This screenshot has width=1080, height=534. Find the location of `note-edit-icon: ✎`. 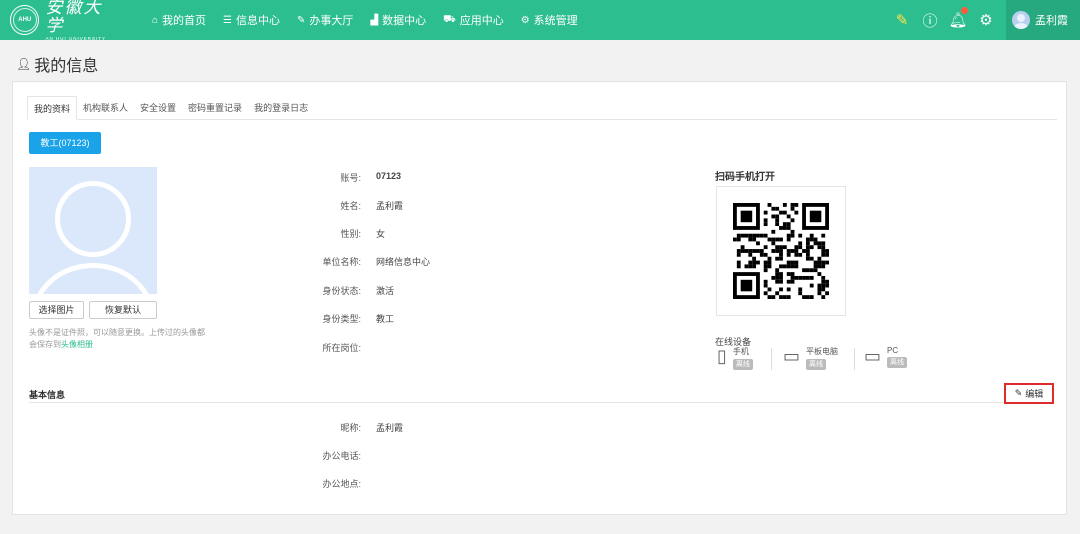

note-edit-icon: ✎ is located at coordinates (902, 20).